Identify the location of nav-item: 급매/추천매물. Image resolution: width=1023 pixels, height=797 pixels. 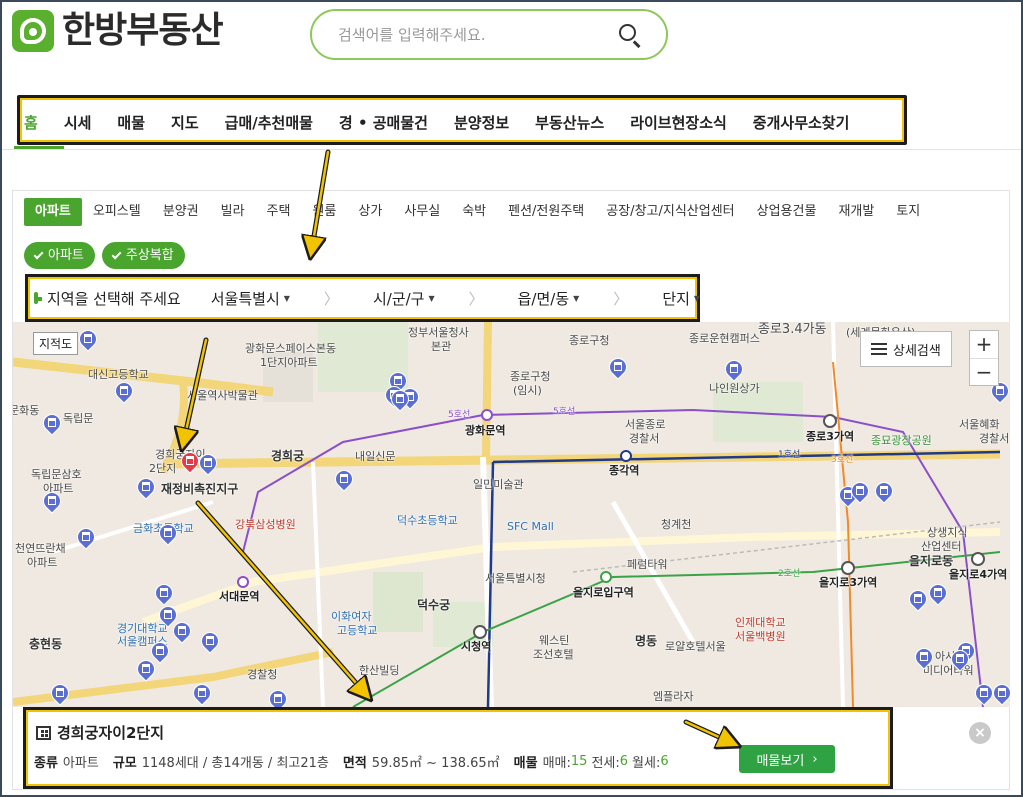
(269, 122).